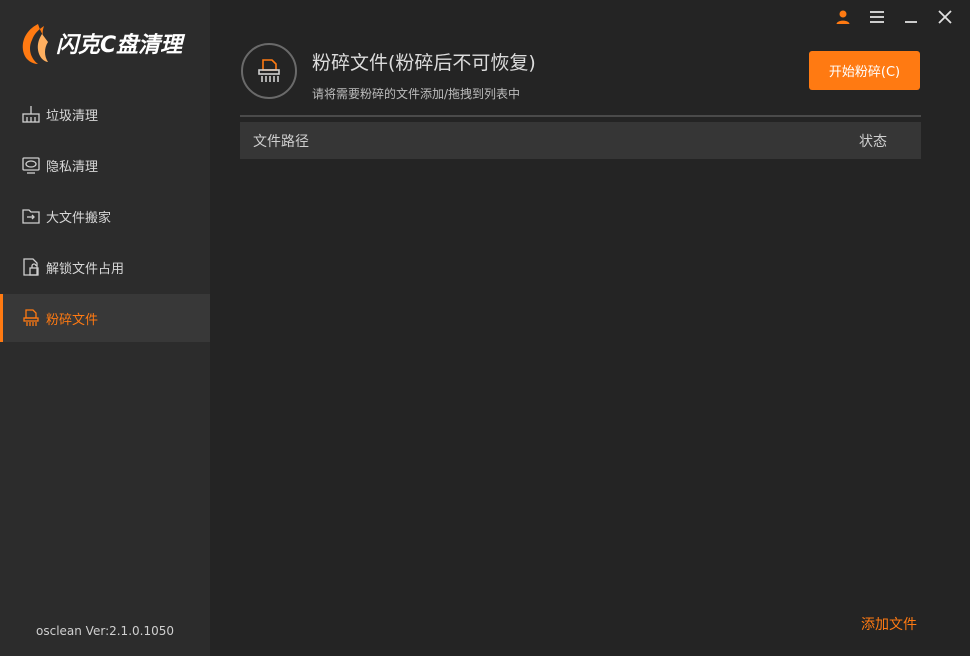 This screenshot has width=970, height=656. Describe the element at coordinates (31, 216) in the screenshot. I see `folder-move-icon` at that location.